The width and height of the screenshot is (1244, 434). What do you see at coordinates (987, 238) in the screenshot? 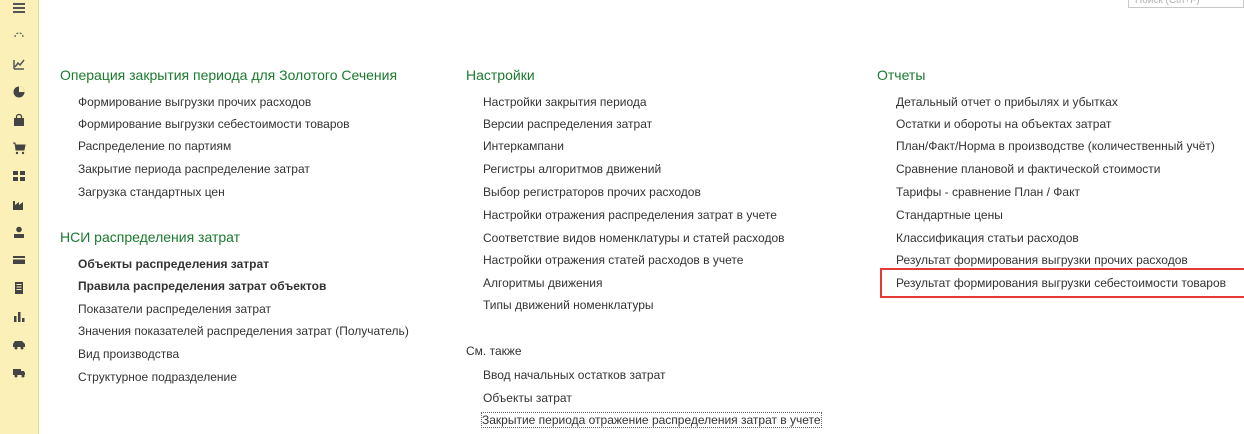
I see `link-expense-classification: Классификация статьи расходов` at bounding box center [987, 238].